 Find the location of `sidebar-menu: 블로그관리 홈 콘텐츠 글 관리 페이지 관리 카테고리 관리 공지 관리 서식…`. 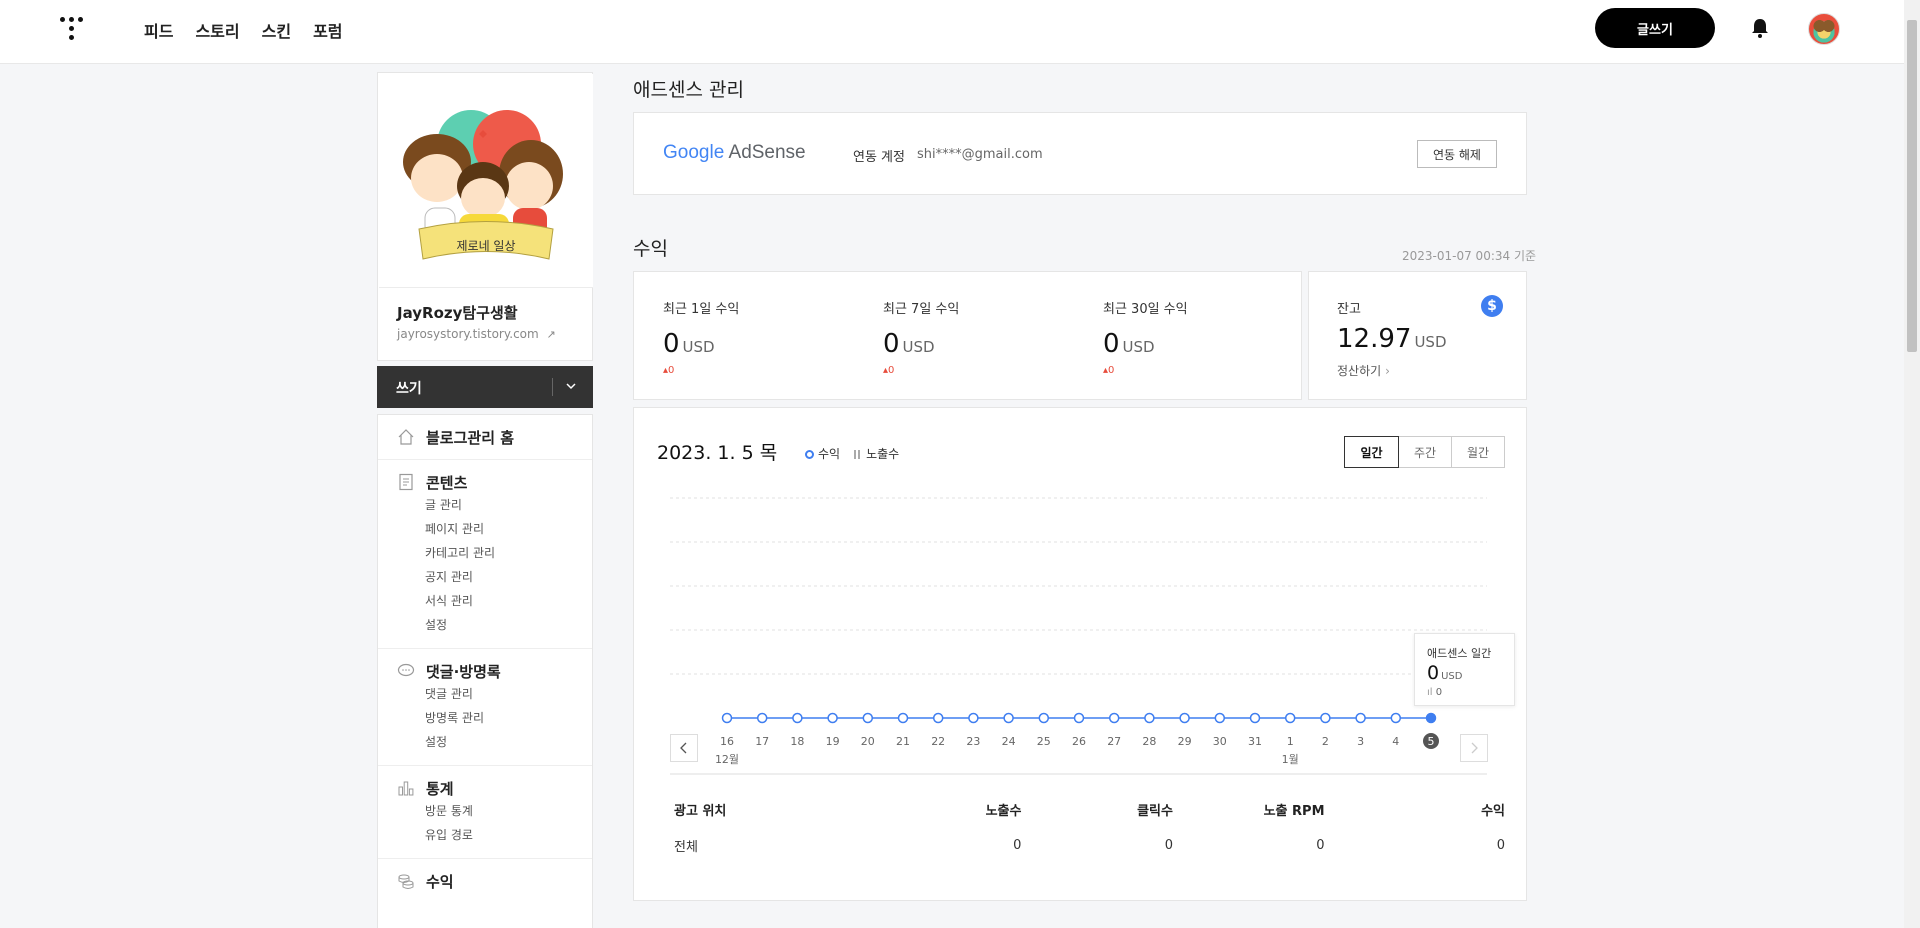

sidebar-menu: 블로그관리 홈 콘텐츠 글 관리 페이지 관리 카테고리 관리 공지 관리 서식… is located at coordinates (485, 671).